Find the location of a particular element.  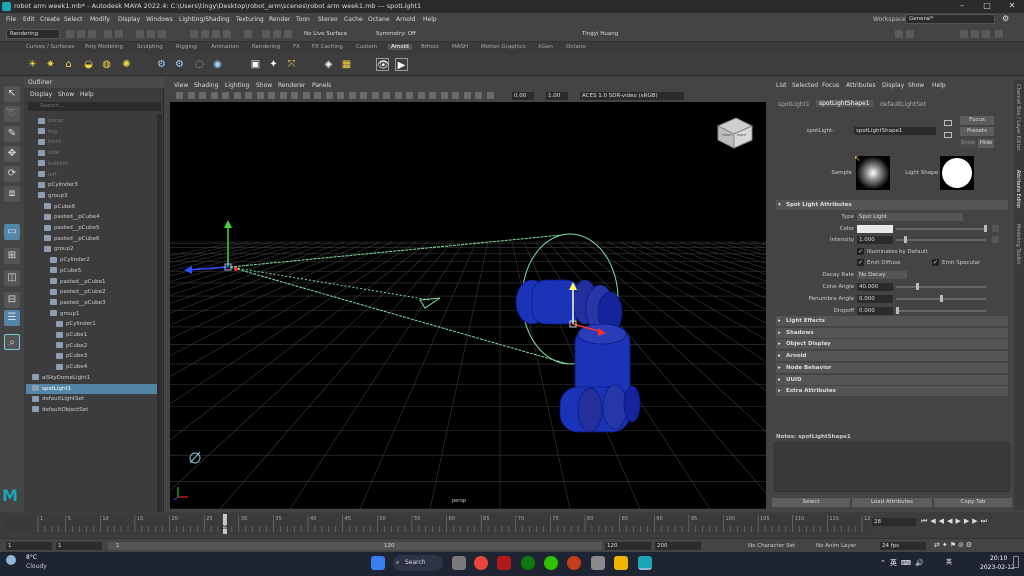

tool-settings-toggle-icon is located at coordinates (975, 34).